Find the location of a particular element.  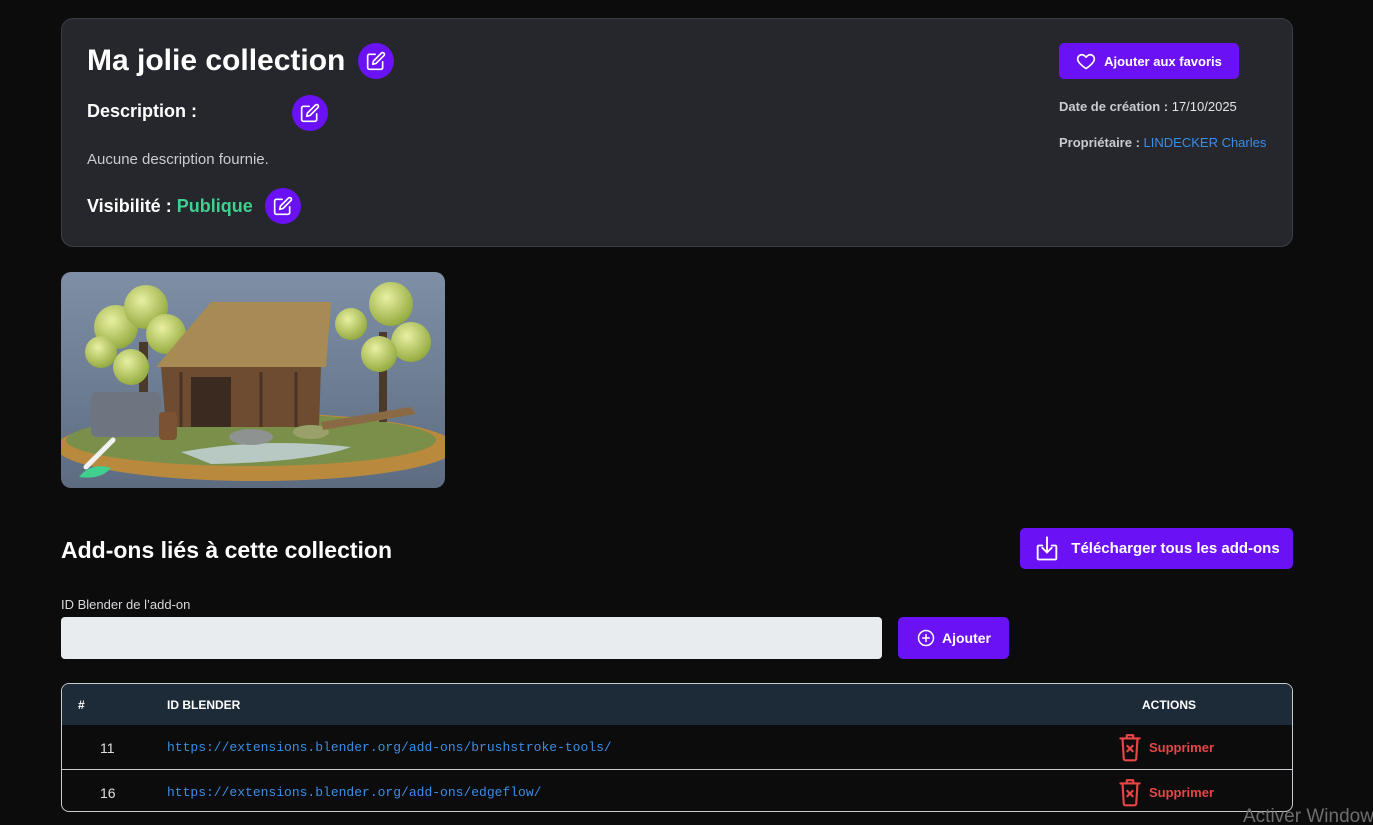

collection-thumbnail is located at coordinates (253, 380).